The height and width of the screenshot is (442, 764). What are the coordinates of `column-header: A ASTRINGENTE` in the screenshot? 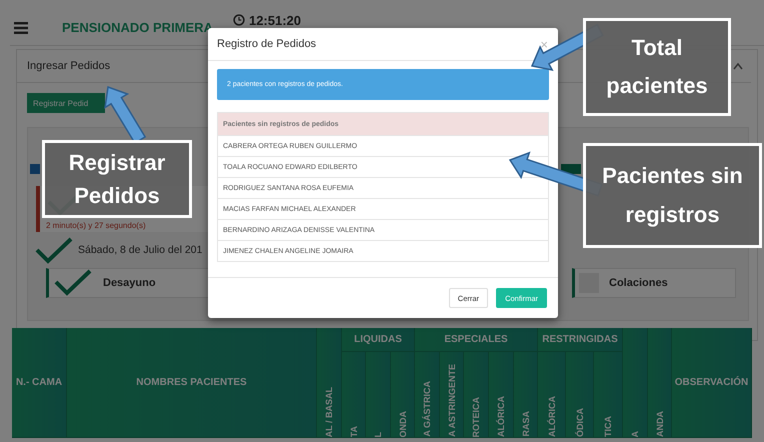 It's located at (452, 395).